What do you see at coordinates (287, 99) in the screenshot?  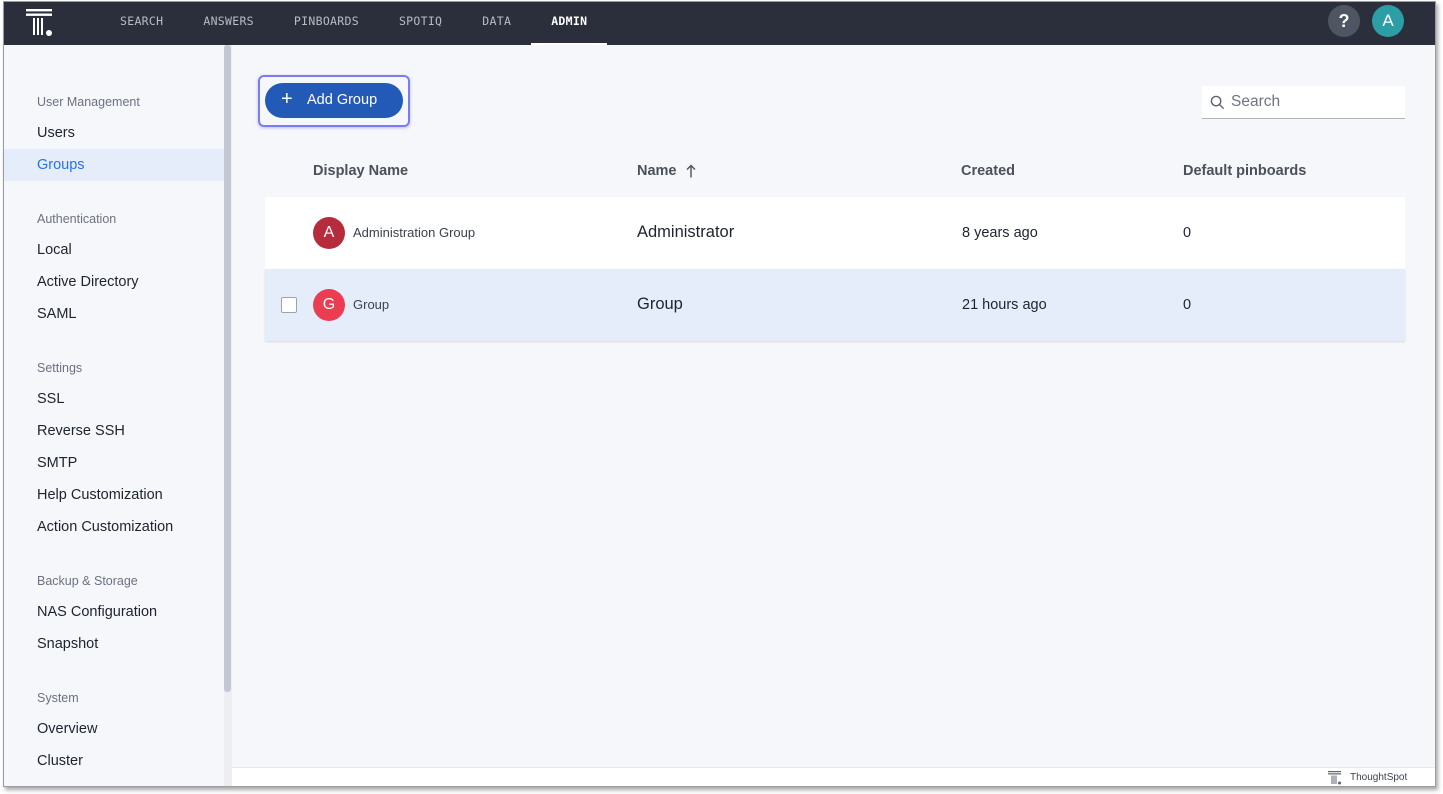 I see `plus-icon: +` at bounding box center [287, 99].